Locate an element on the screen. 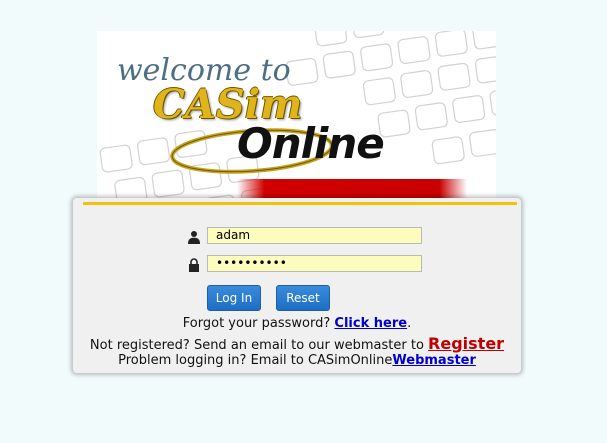 This screenshot has height=443, width=607. problem-text: Problem logging in? Email to CASimOnline is located at coordinates (255, 360).